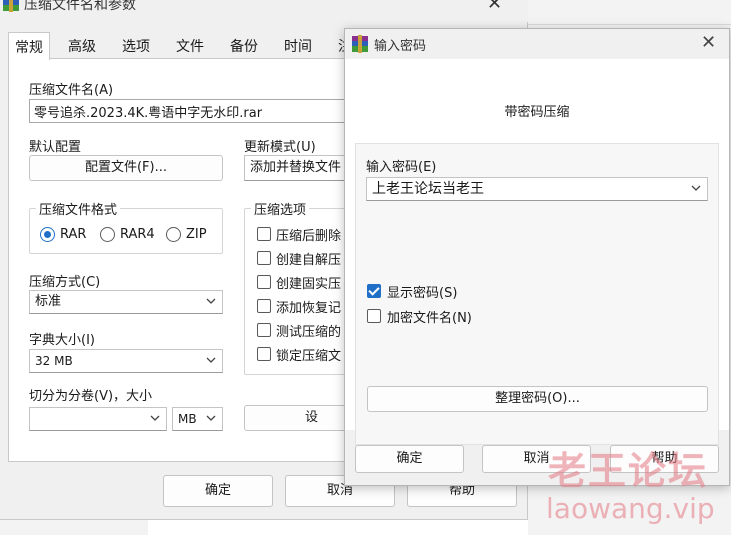 The height and width of the screenshot is (535, 731). Describe the element at coordinates (55, 147) in the screenshot. I see `default-profile-label: 默认配置` at that location.